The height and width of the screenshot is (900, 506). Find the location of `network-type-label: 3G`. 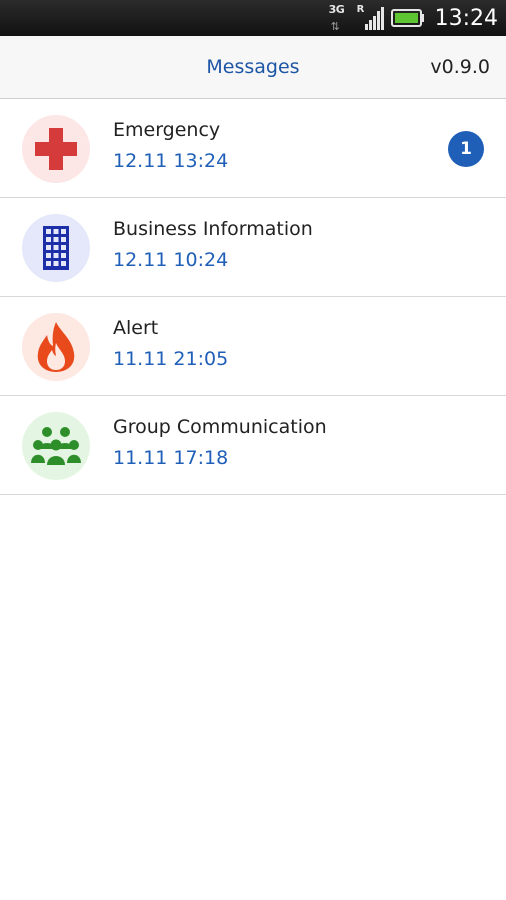

network-type-label: 3G is located at coordinates (336, 9).